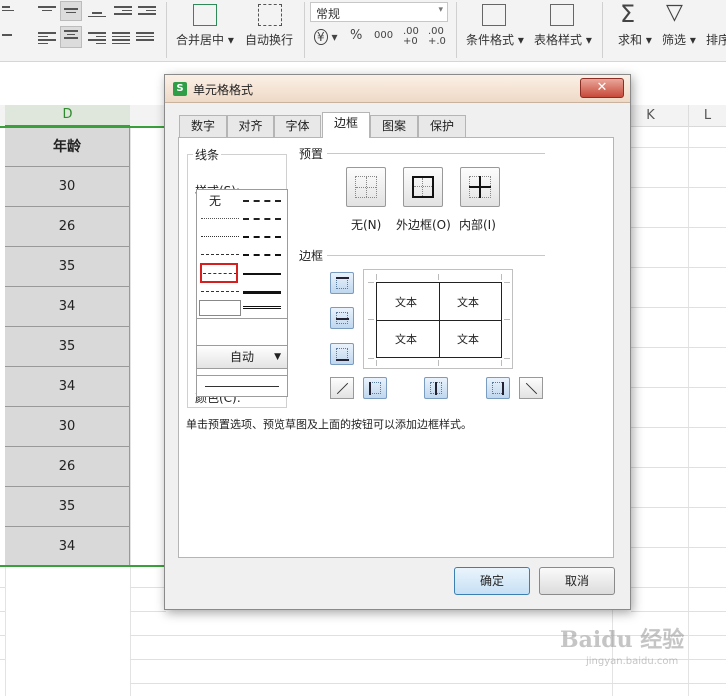 The height and width of the screenshot is (696, 726). I want to click on border-left-button, so click(375, 388).